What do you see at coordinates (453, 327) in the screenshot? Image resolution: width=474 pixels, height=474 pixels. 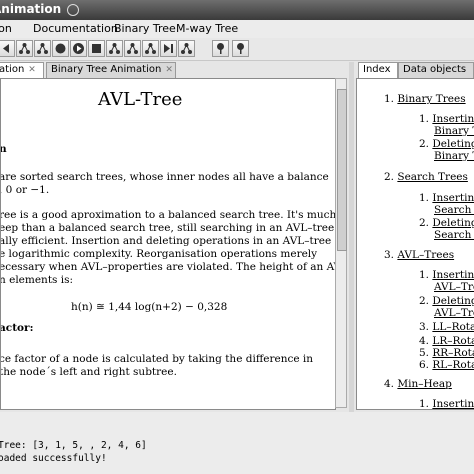 I see `index-link: LL–Rota` at bounding box center [453, 327].